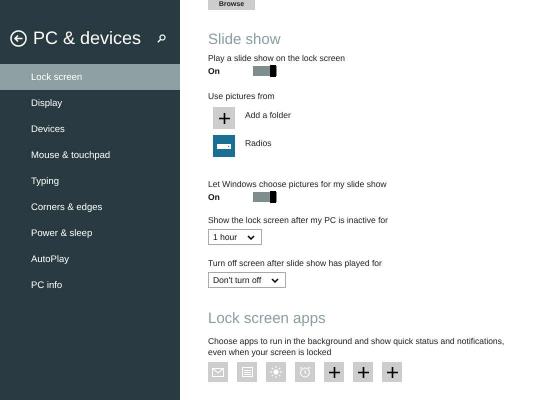 Image resolution: width=533 pixels, height=400 pixels. Describe the element at coordinates (161, 38) in the screenshot. I see `search-icon` at that location.